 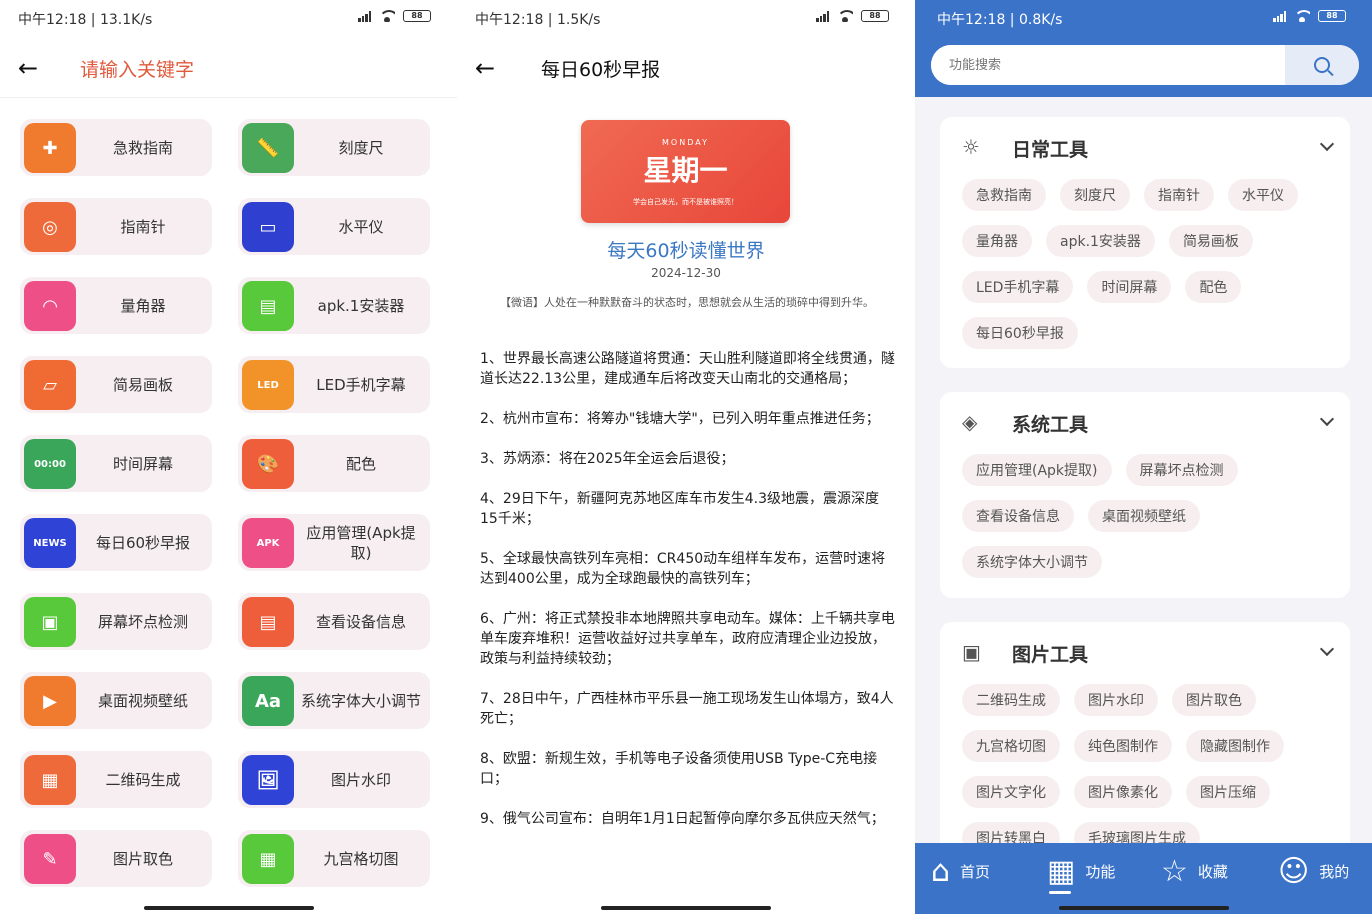 I want to click on tool-card: ▱ 简易画板, so click(x=116, y=384).